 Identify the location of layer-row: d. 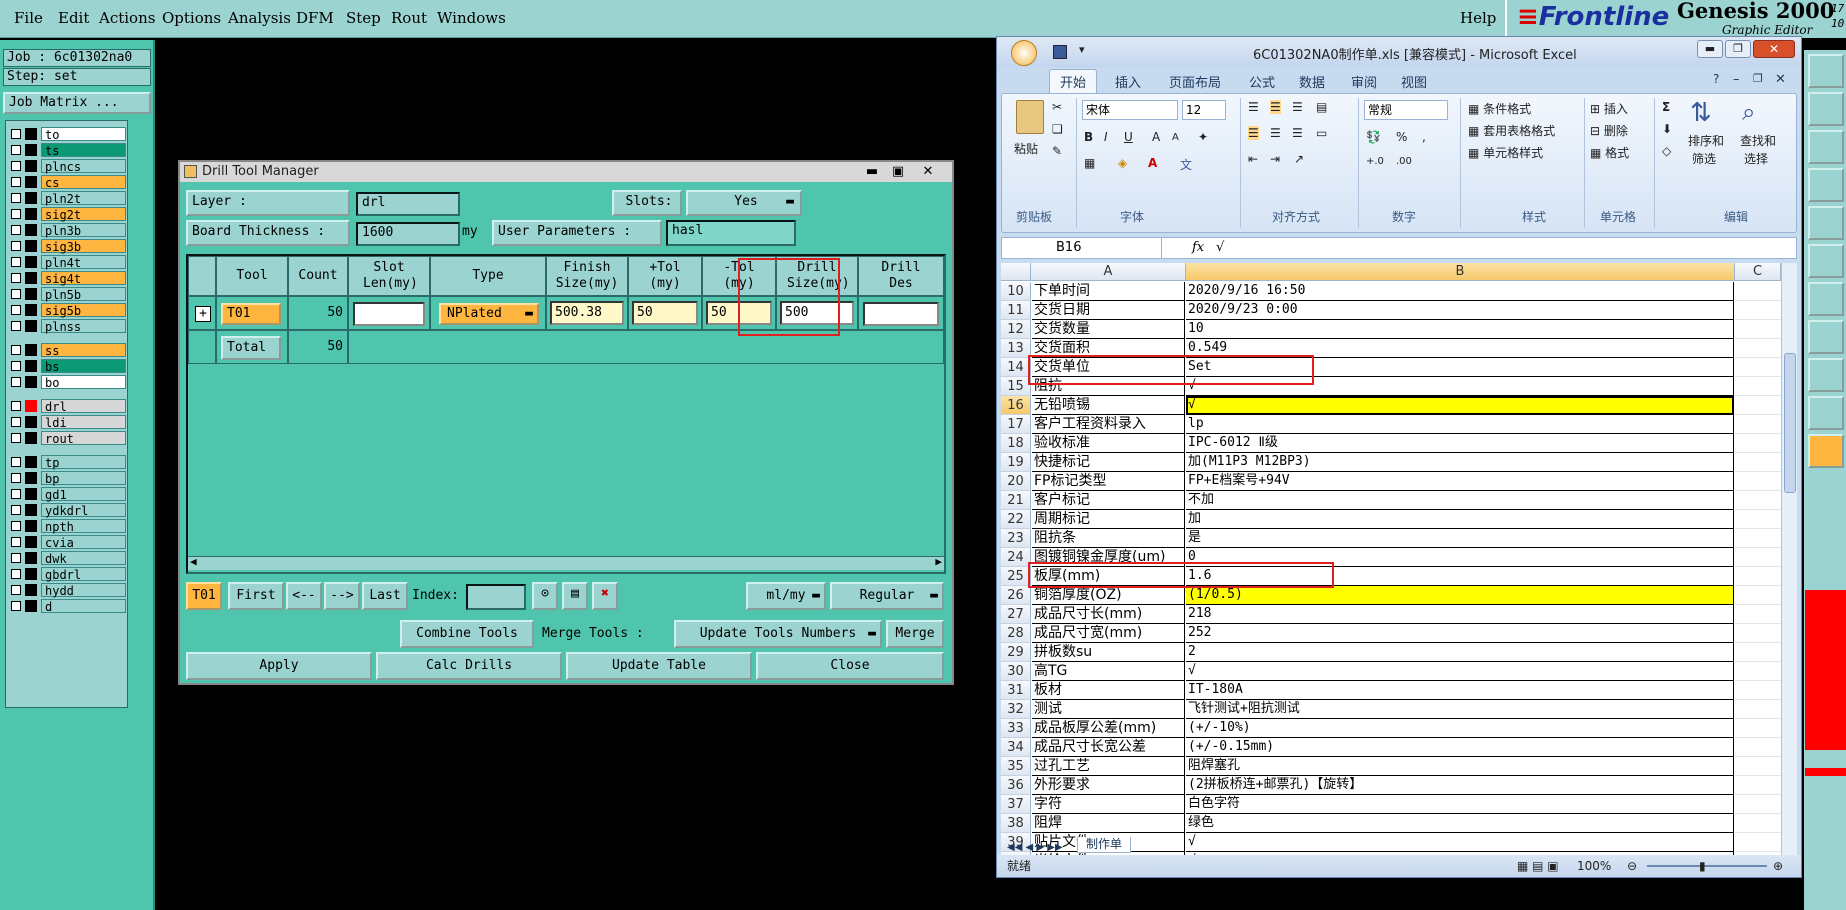
(67, 606).